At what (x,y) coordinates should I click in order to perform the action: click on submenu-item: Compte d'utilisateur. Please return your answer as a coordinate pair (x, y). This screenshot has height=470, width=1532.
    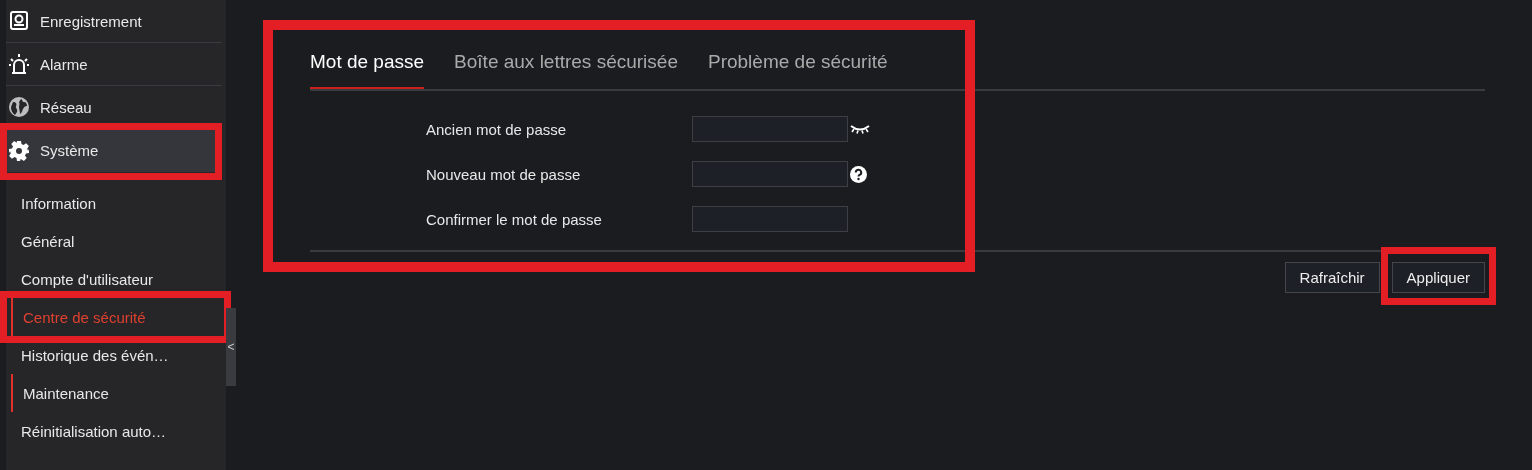
    Looking at the image, I should click on (116, 279).